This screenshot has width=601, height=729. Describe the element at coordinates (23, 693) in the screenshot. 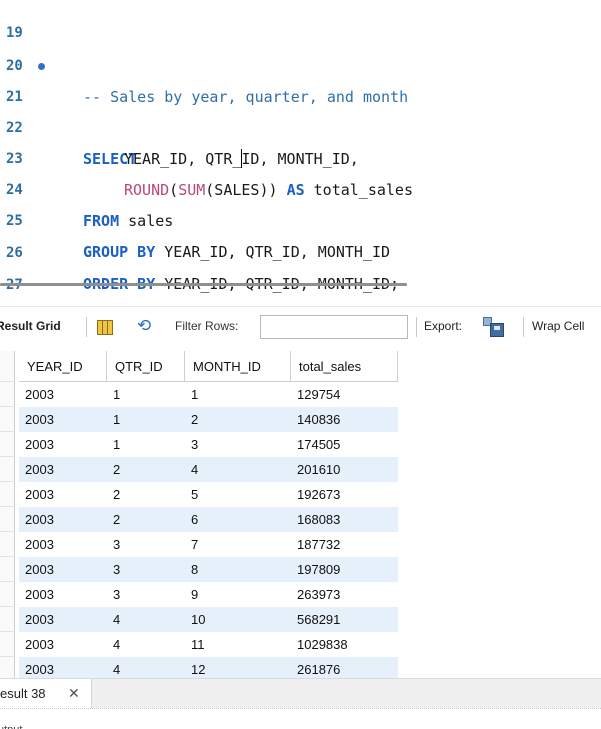

I see `result-tab-label: esult 38` at that location.